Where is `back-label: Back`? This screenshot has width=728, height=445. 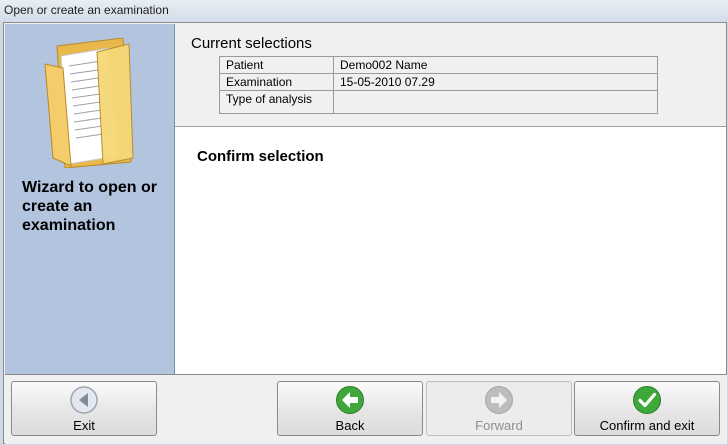 back-label: Back is located at coordinates (350, 425).